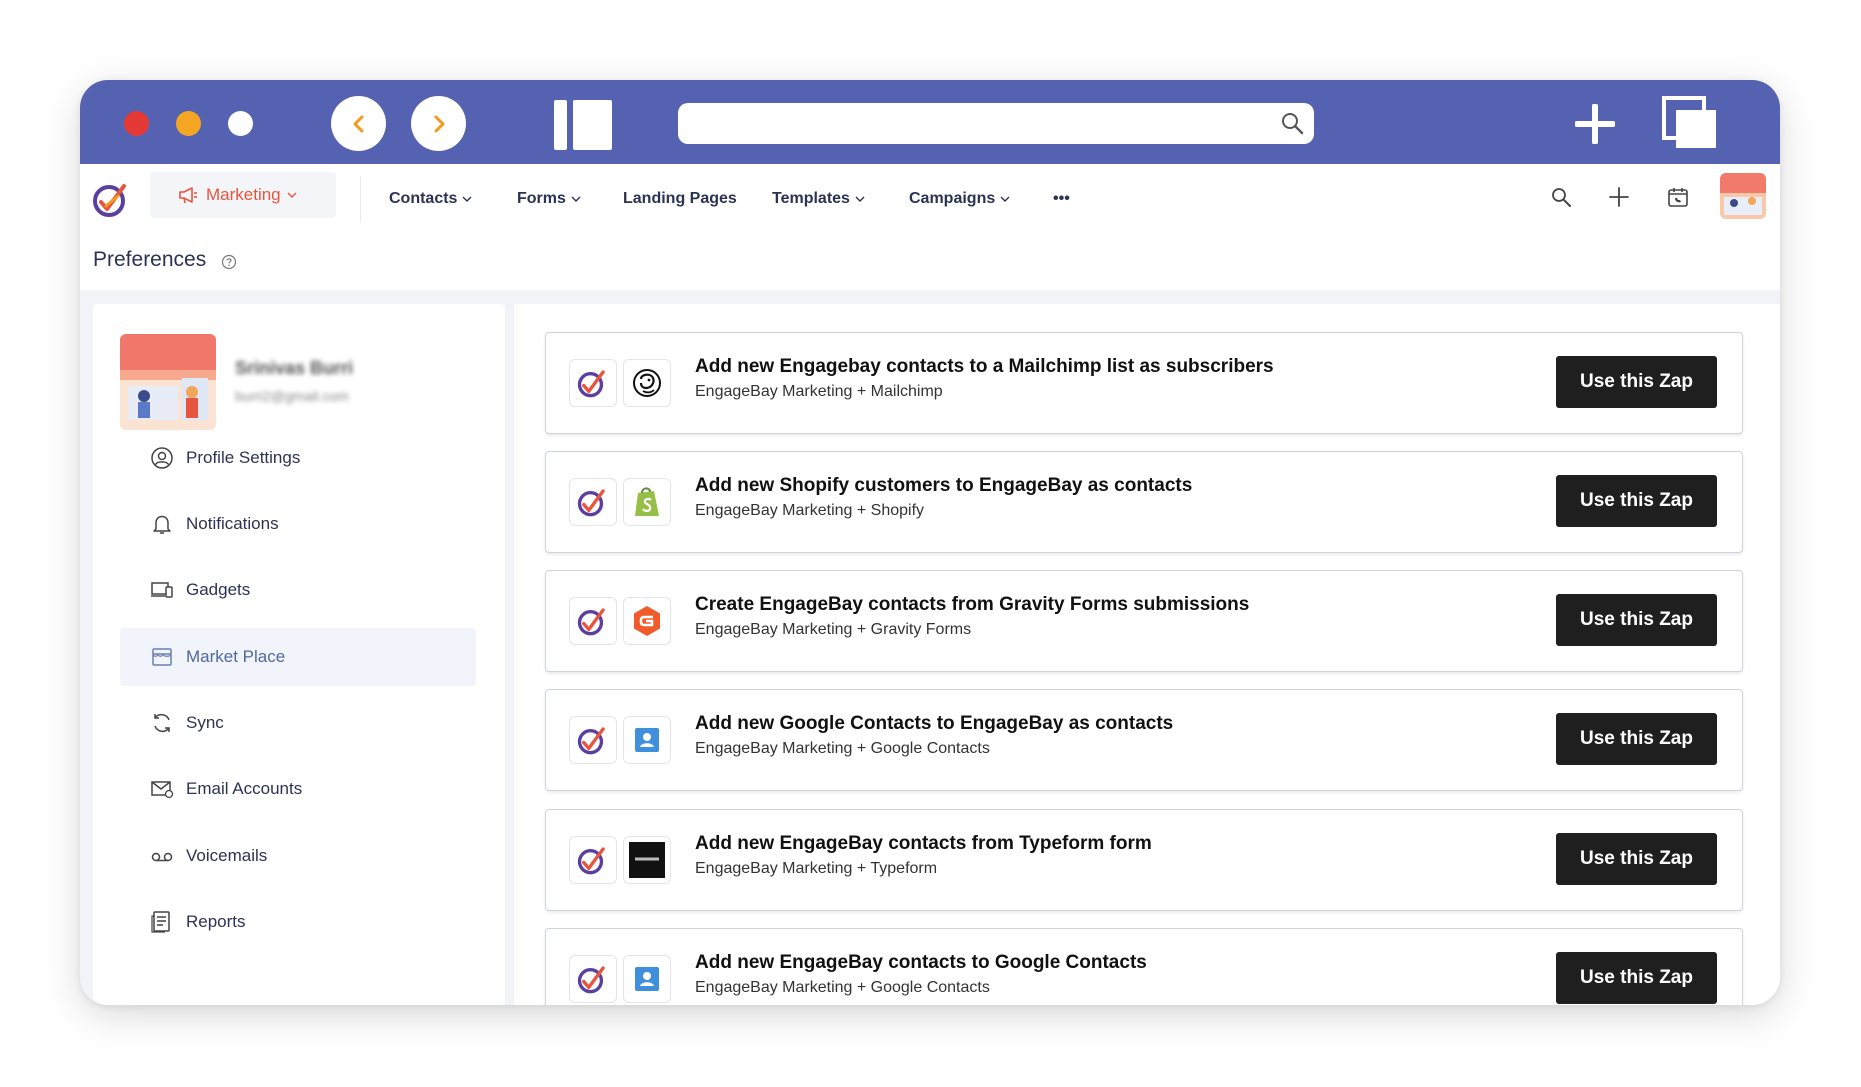 The height and width of the screenshot is (1087, 1861). What do you see at coordinates (996, 123) in the screenshot?
I see `address-bar` at bounding box center [996, 123].